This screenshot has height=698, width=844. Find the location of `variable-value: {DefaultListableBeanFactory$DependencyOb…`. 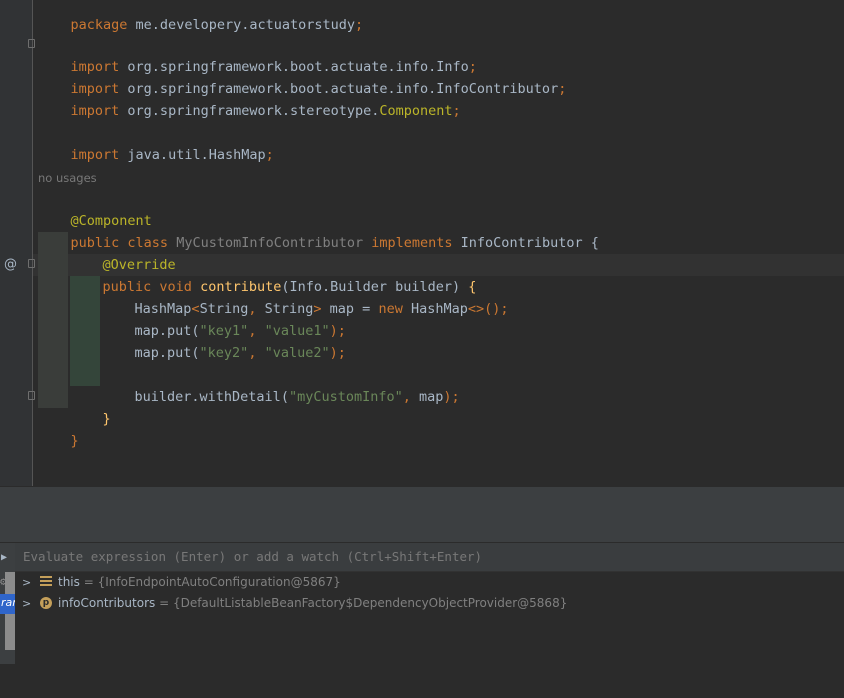

variable-value: {DefaultListableBeanFactory$DependencyOb… is located at coordinates (370, 603).